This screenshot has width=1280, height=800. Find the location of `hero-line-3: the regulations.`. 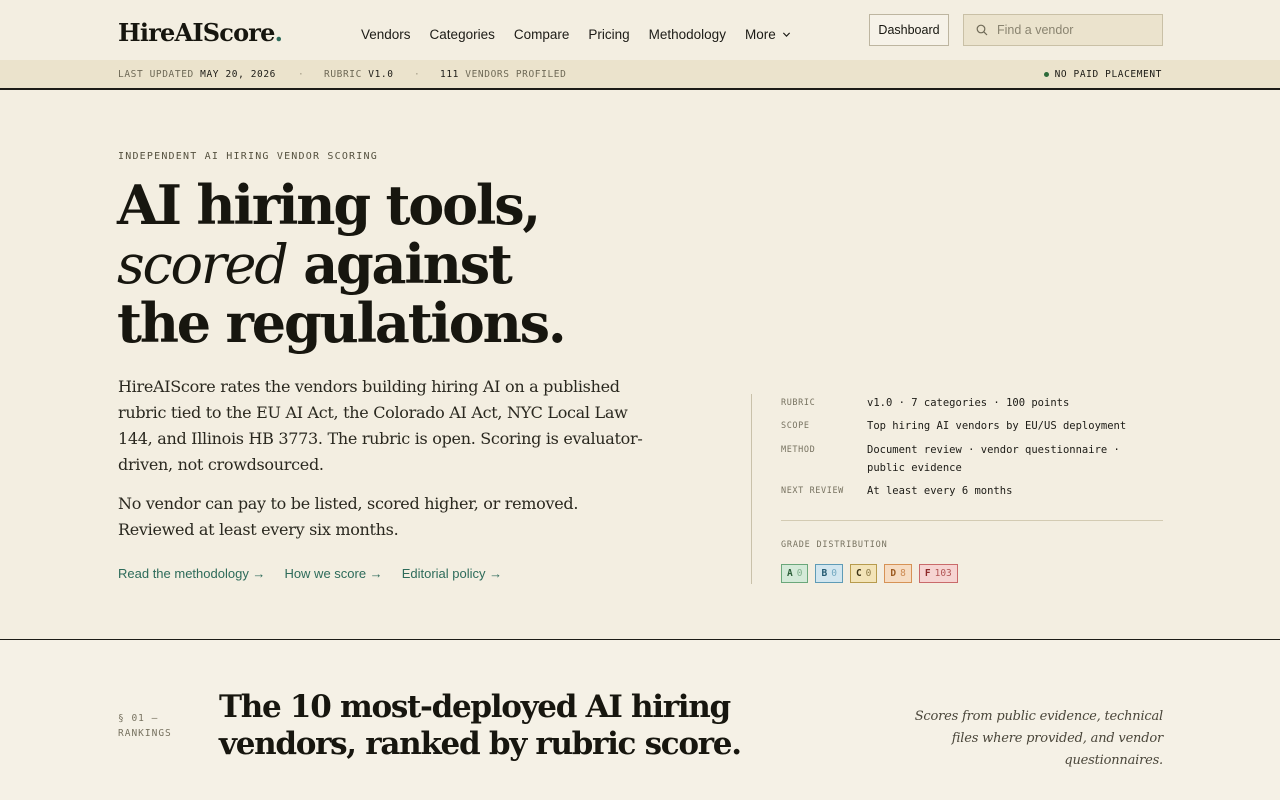

hero-line-3: the regulations. is located at coordinates (342, 323).